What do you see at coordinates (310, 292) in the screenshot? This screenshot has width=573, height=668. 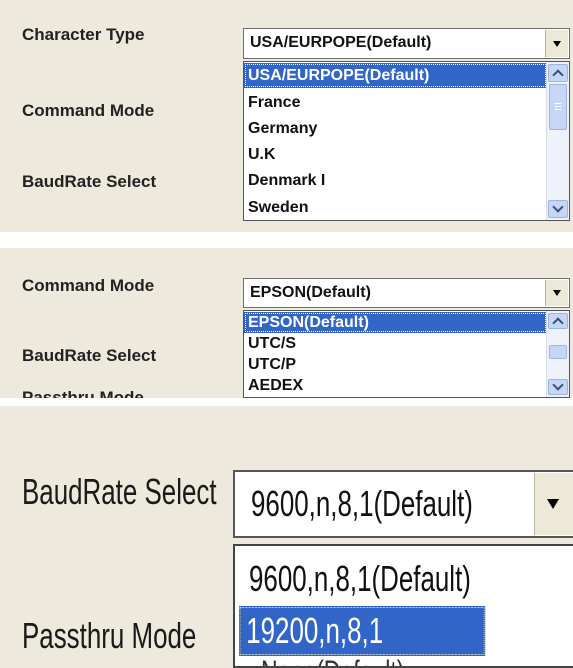 I see `command-mode-value: EPSON(Default)` at bounding box center [310, 292].